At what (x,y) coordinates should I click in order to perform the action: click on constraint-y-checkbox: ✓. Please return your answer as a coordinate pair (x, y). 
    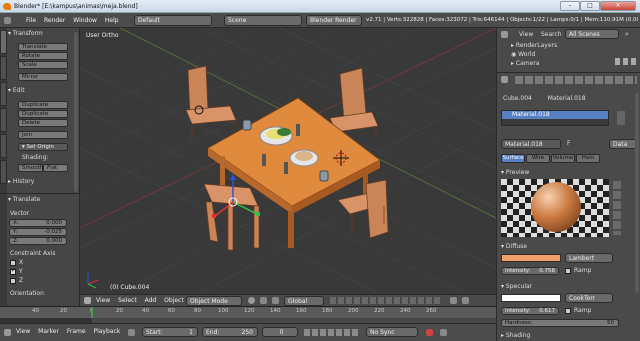
    Looking at the image, I should click on (13, 271).